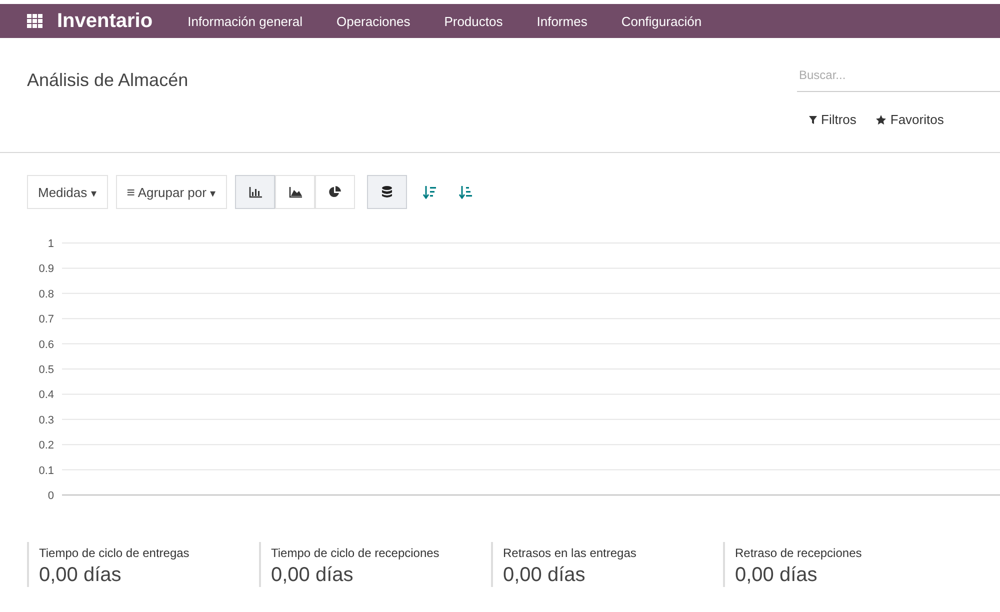  What do you see at coordinates (51, 496) in the screenshot?
I see `y-axis-label: 0` at bounding box center [51, 496].